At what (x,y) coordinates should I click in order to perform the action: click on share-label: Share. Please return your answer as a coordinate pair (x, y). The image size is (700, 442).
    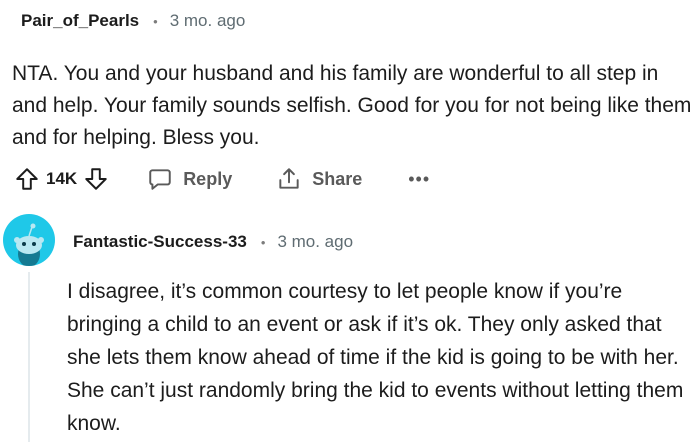
    Looking at the image, I should click on (337, 178).